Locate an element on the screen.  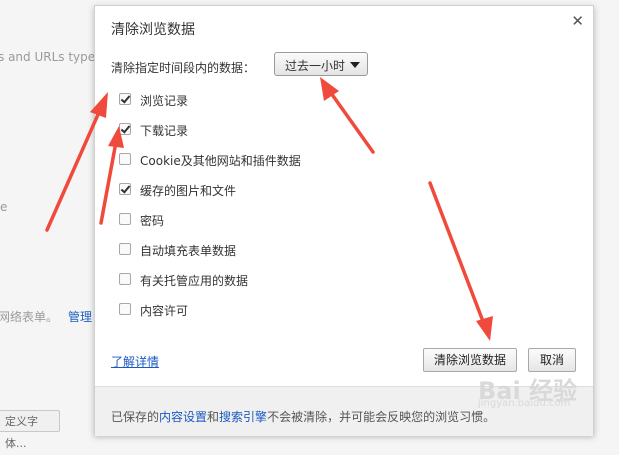
checkbox-autofill is located at coordinates (125, 249).